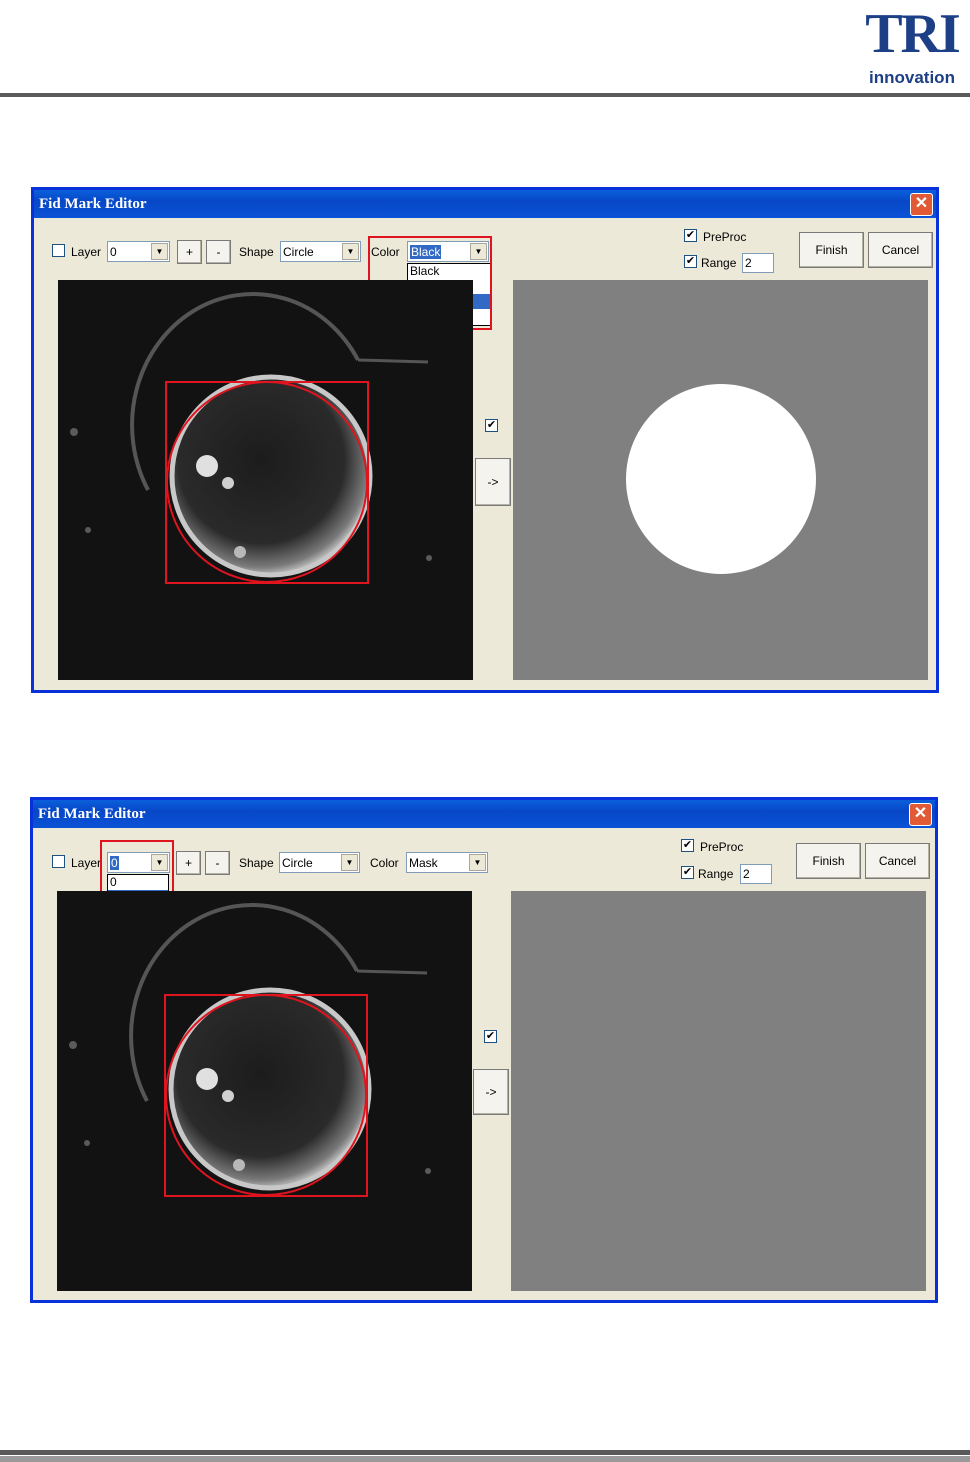  I want to click on layer-select: 0 ▼, so click(138, 251).